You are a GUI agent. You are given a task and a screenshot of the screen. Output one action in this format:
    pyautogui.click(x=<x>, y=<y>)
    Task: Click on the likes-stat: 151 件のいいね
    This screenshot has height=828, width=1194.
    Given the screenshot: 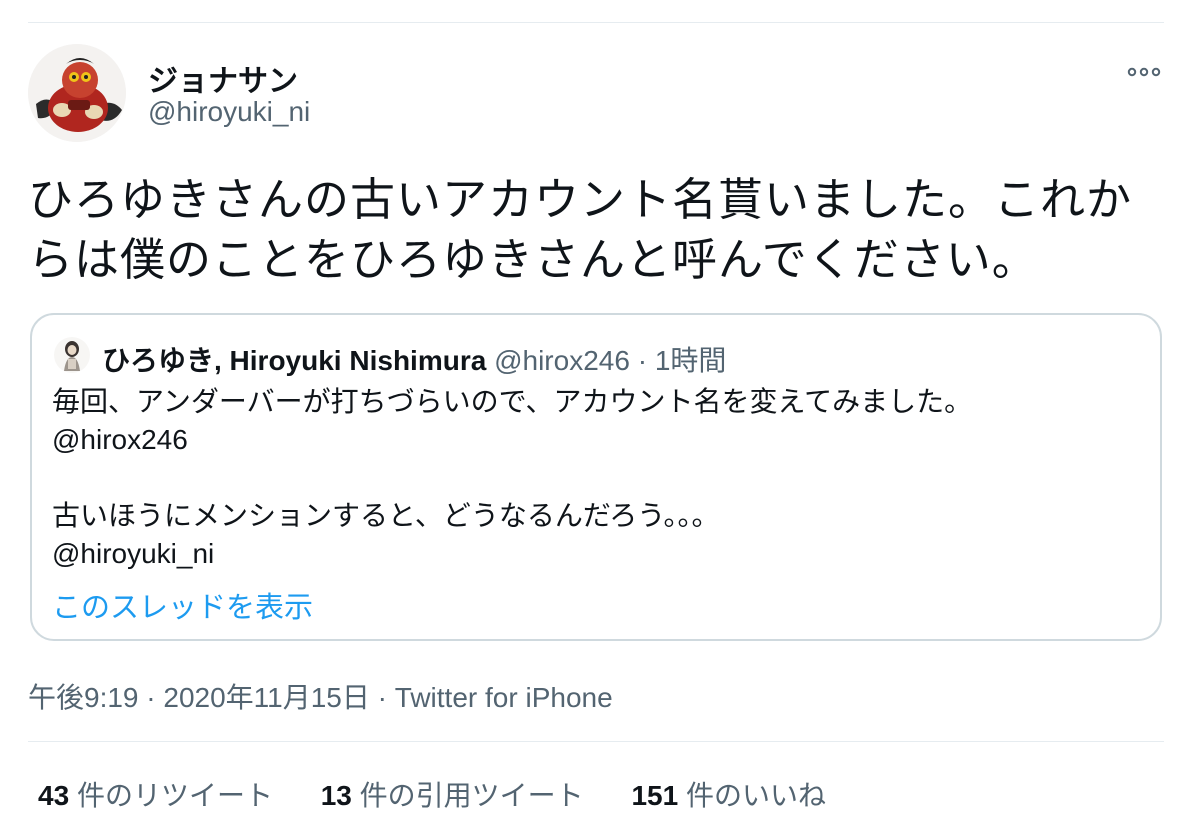 What is the action you would take?
    pyautogui.click(x=728, y=794)
    